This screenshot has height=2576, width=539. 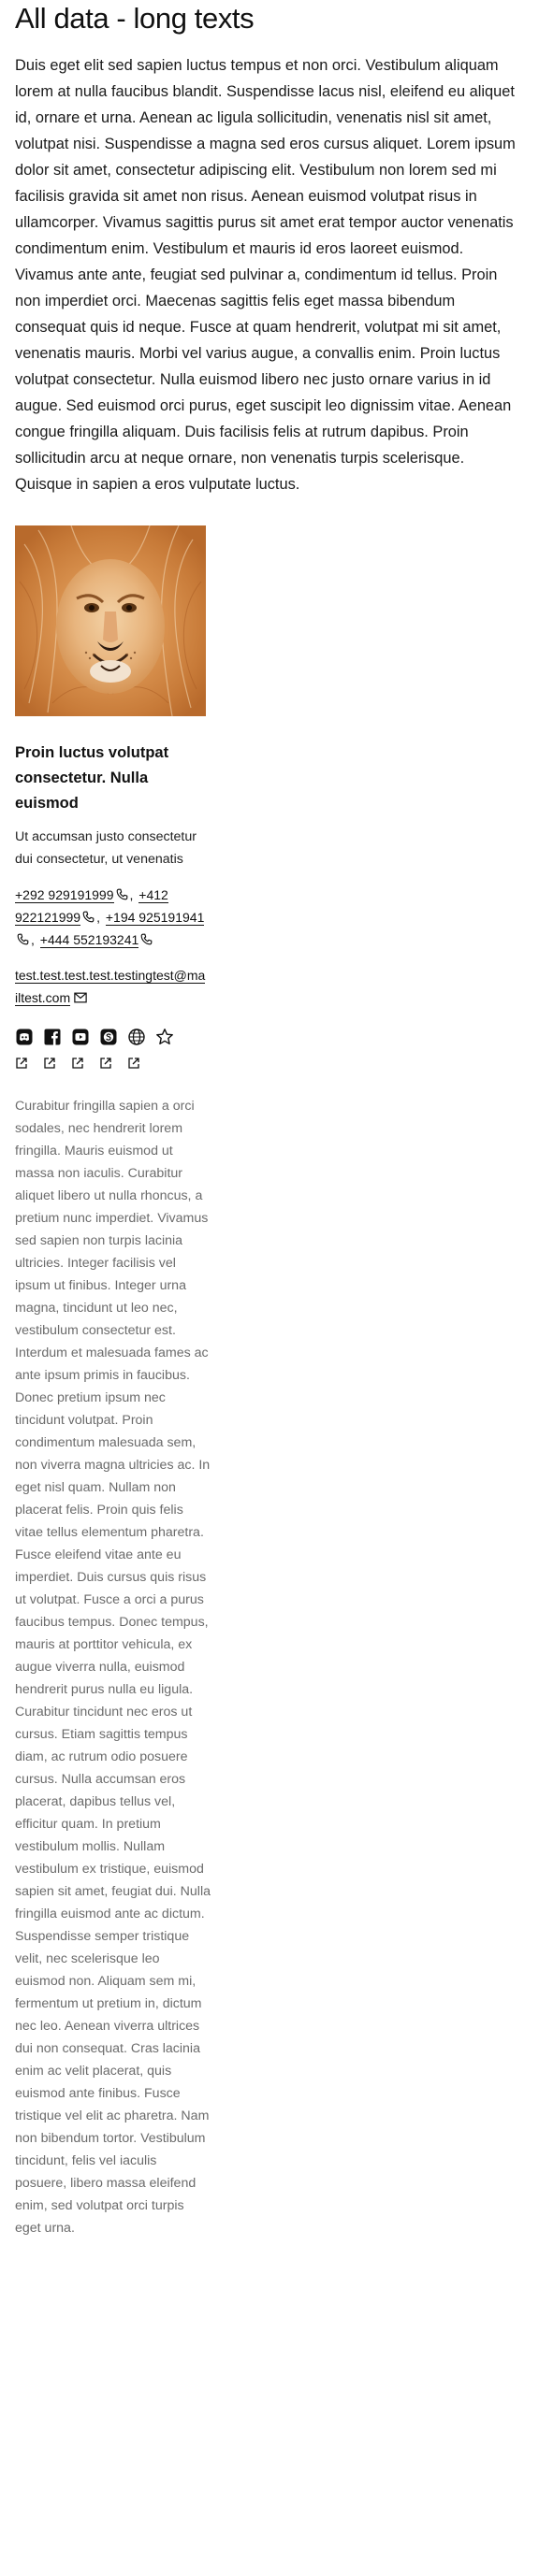 I want to click on page-title: All data - long texts, so click(x=135, y=18).